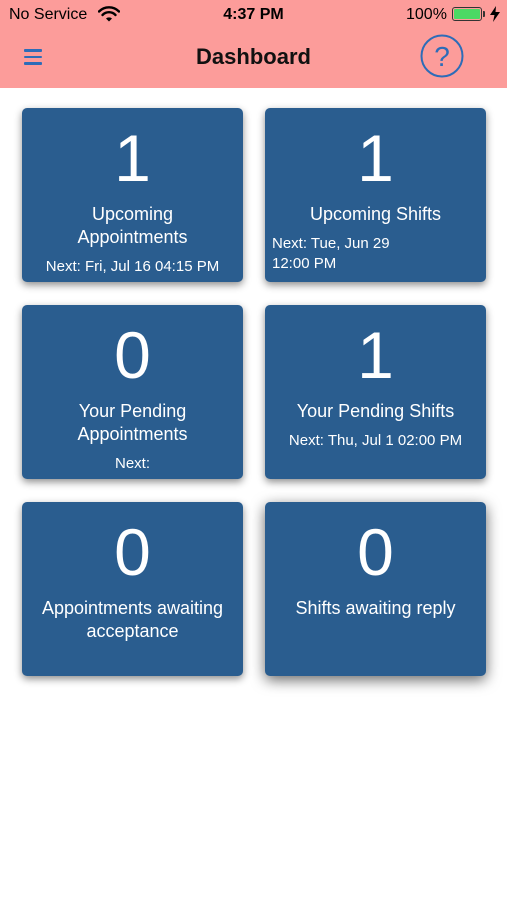 Image resolution: width=507 pixels, height=900 pixels. I want to click on tile-next: Next: Tue, Jun 29 12:00 PM, so click(331, 253).